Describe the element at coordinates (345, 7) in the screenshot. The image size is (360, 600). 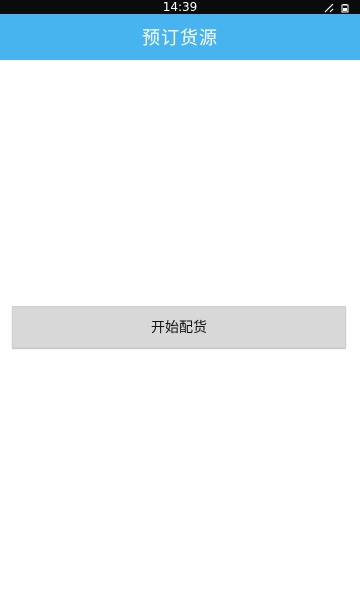
I see `battery-icon` at that location.